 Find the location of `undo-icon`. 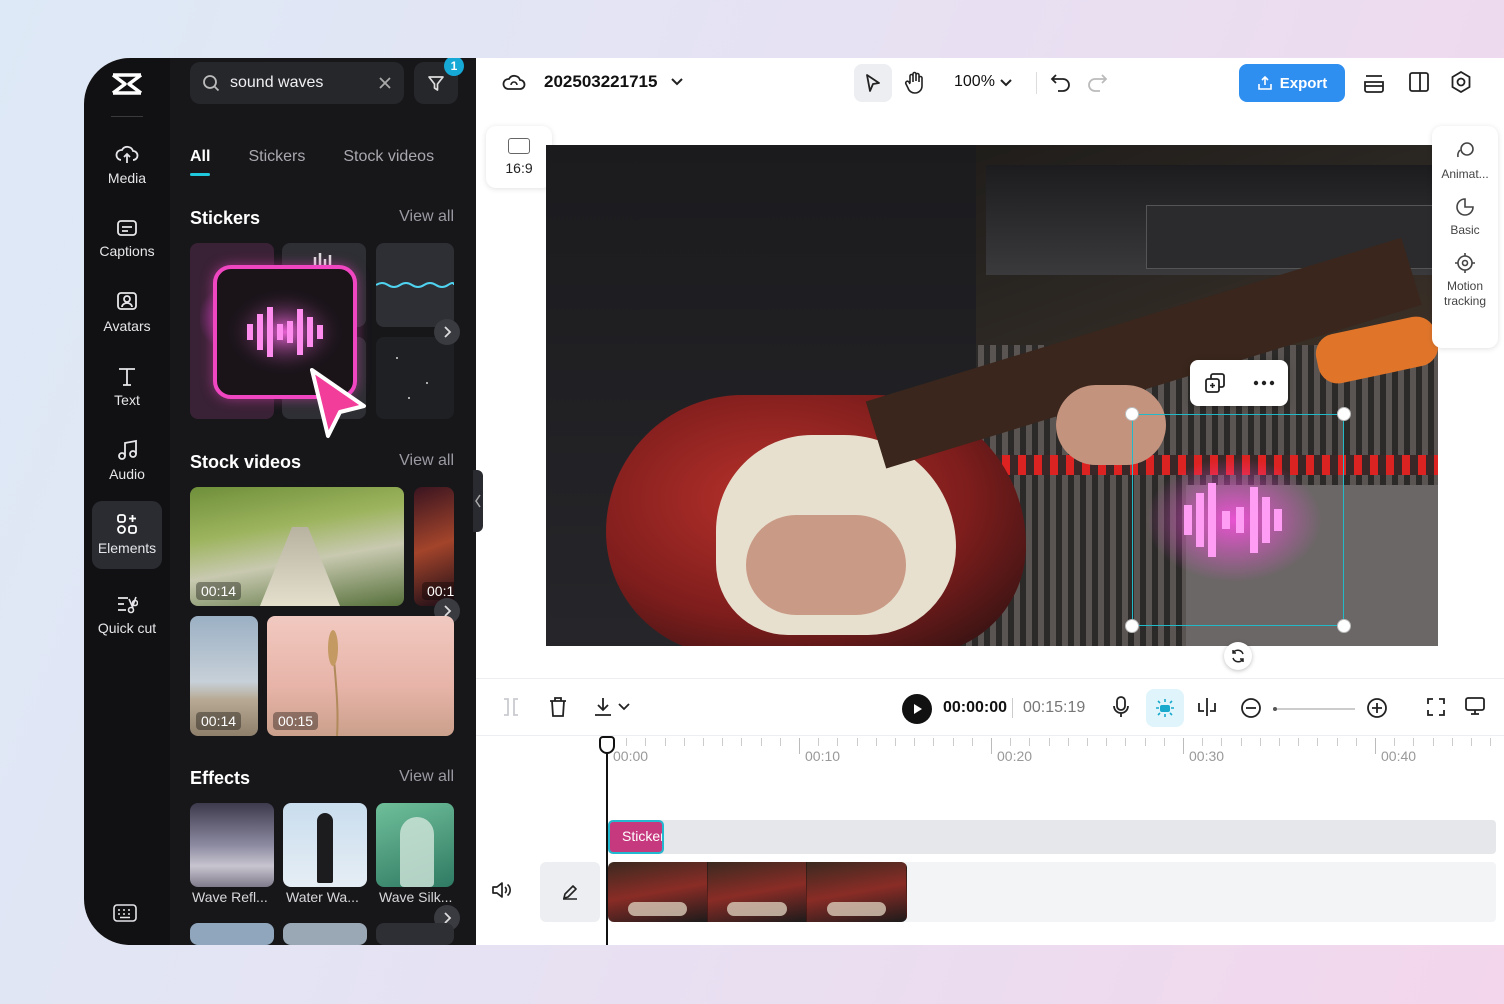

undo-icon is located at coordinates (1061, 82).